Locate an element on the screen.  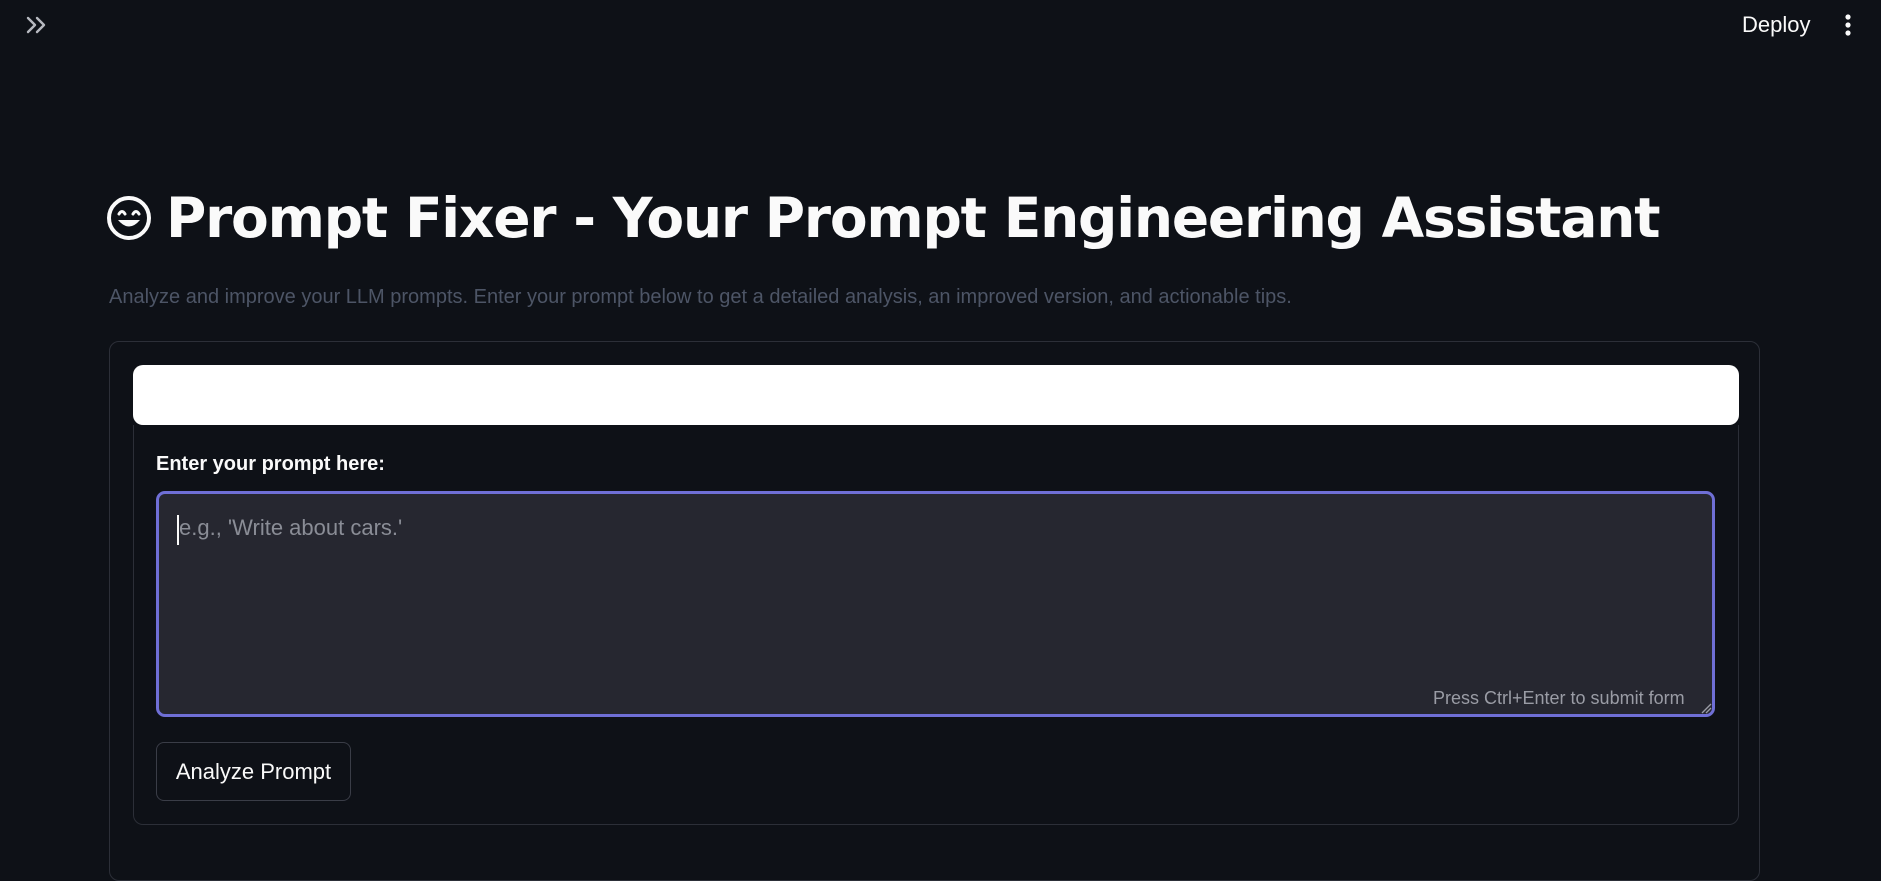
prompt-label: Enter your prompt here: is located at coordinates (270, 464).